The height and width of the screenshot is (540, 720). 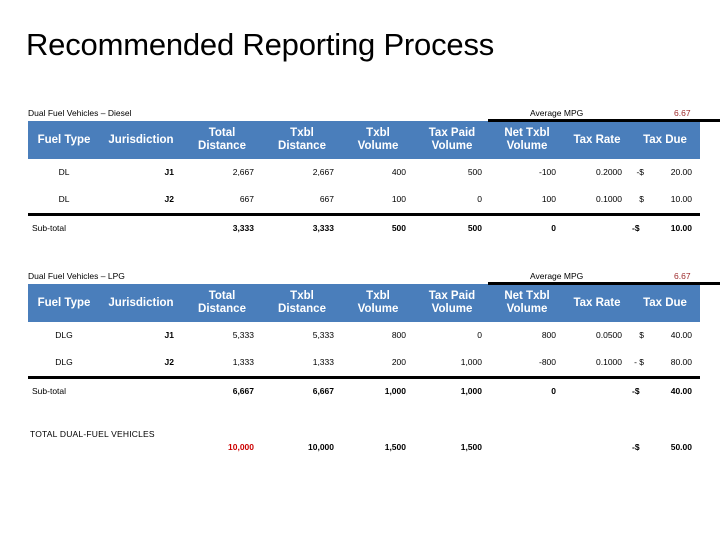 I want to click on cell-net-txbl-volume: 100, so click(x=548, y=199).